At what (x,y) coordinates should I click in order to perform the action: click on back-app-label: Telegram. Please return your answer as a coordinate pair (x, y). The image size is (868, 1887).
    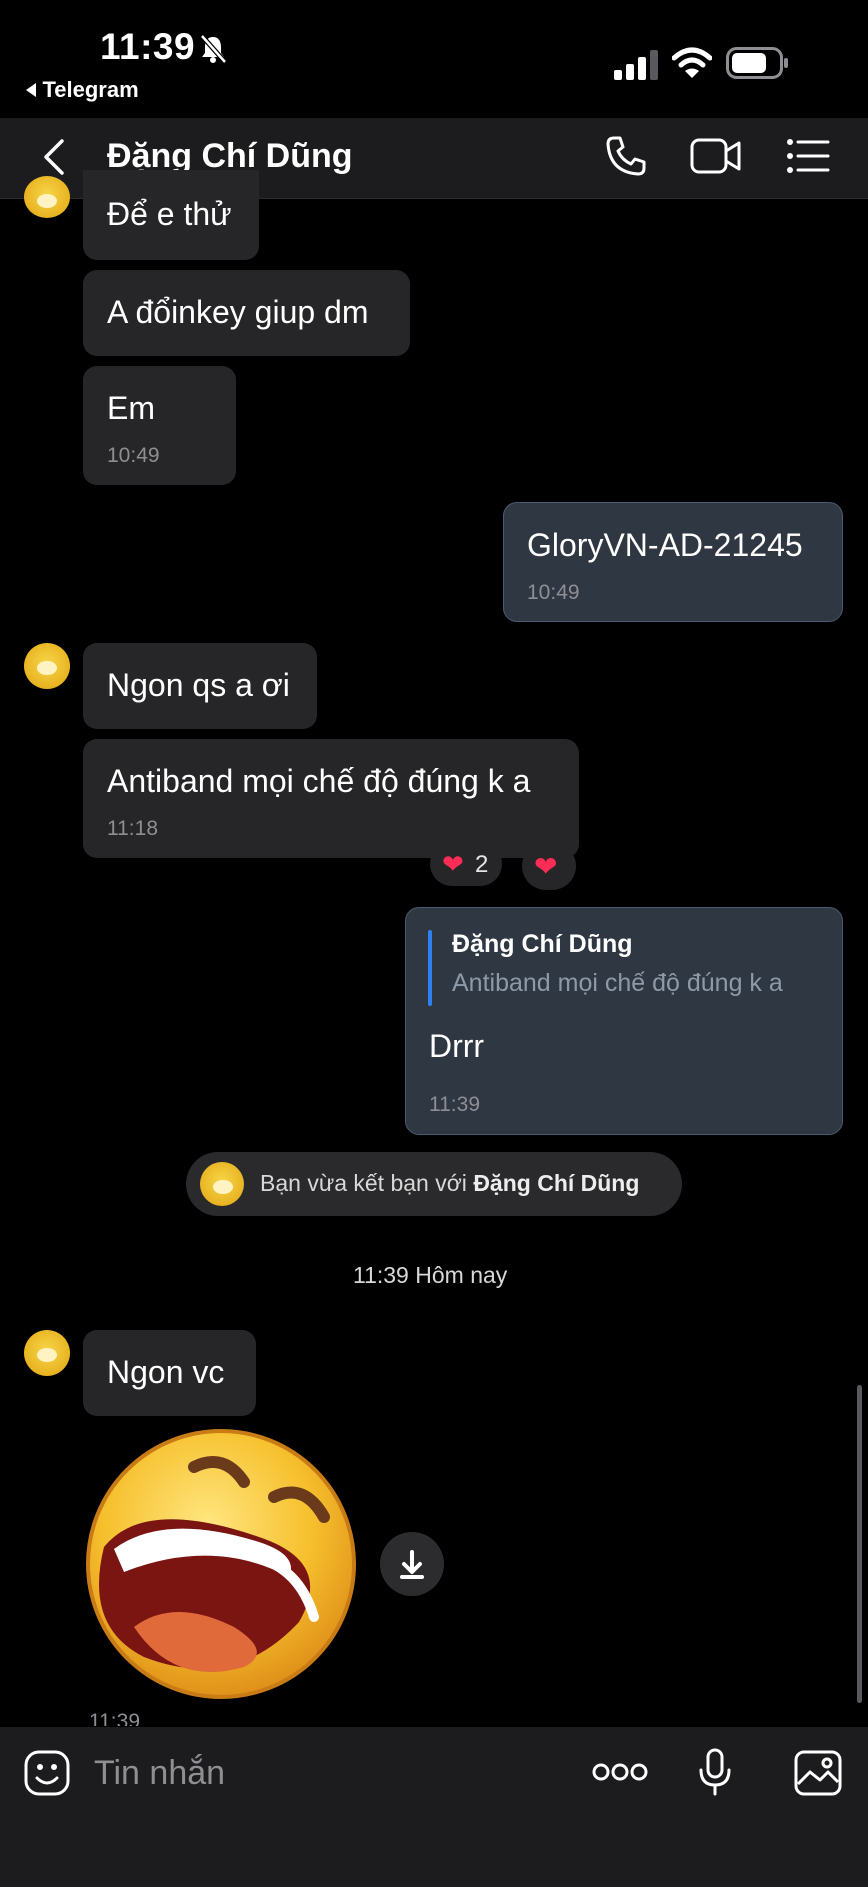
    Looking at the image, I should click on (90, 89).